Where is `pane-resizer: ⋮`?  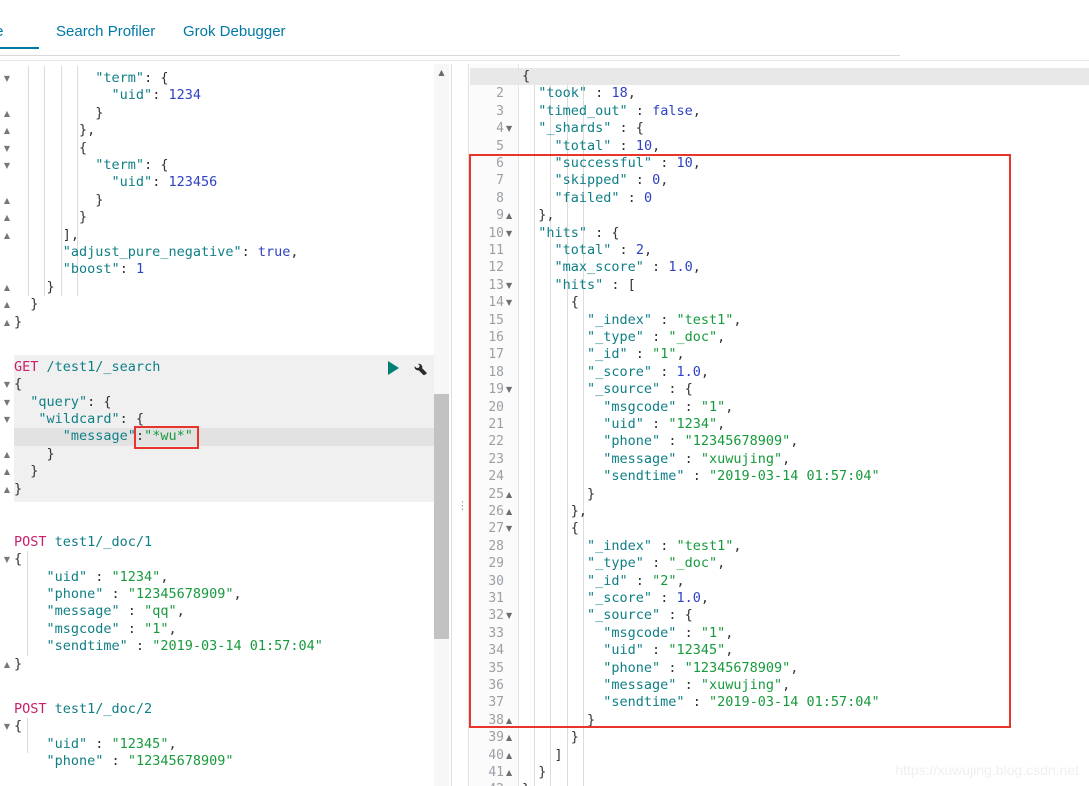 pane-resizer: ⋮ is located at coordinates (460, 425).